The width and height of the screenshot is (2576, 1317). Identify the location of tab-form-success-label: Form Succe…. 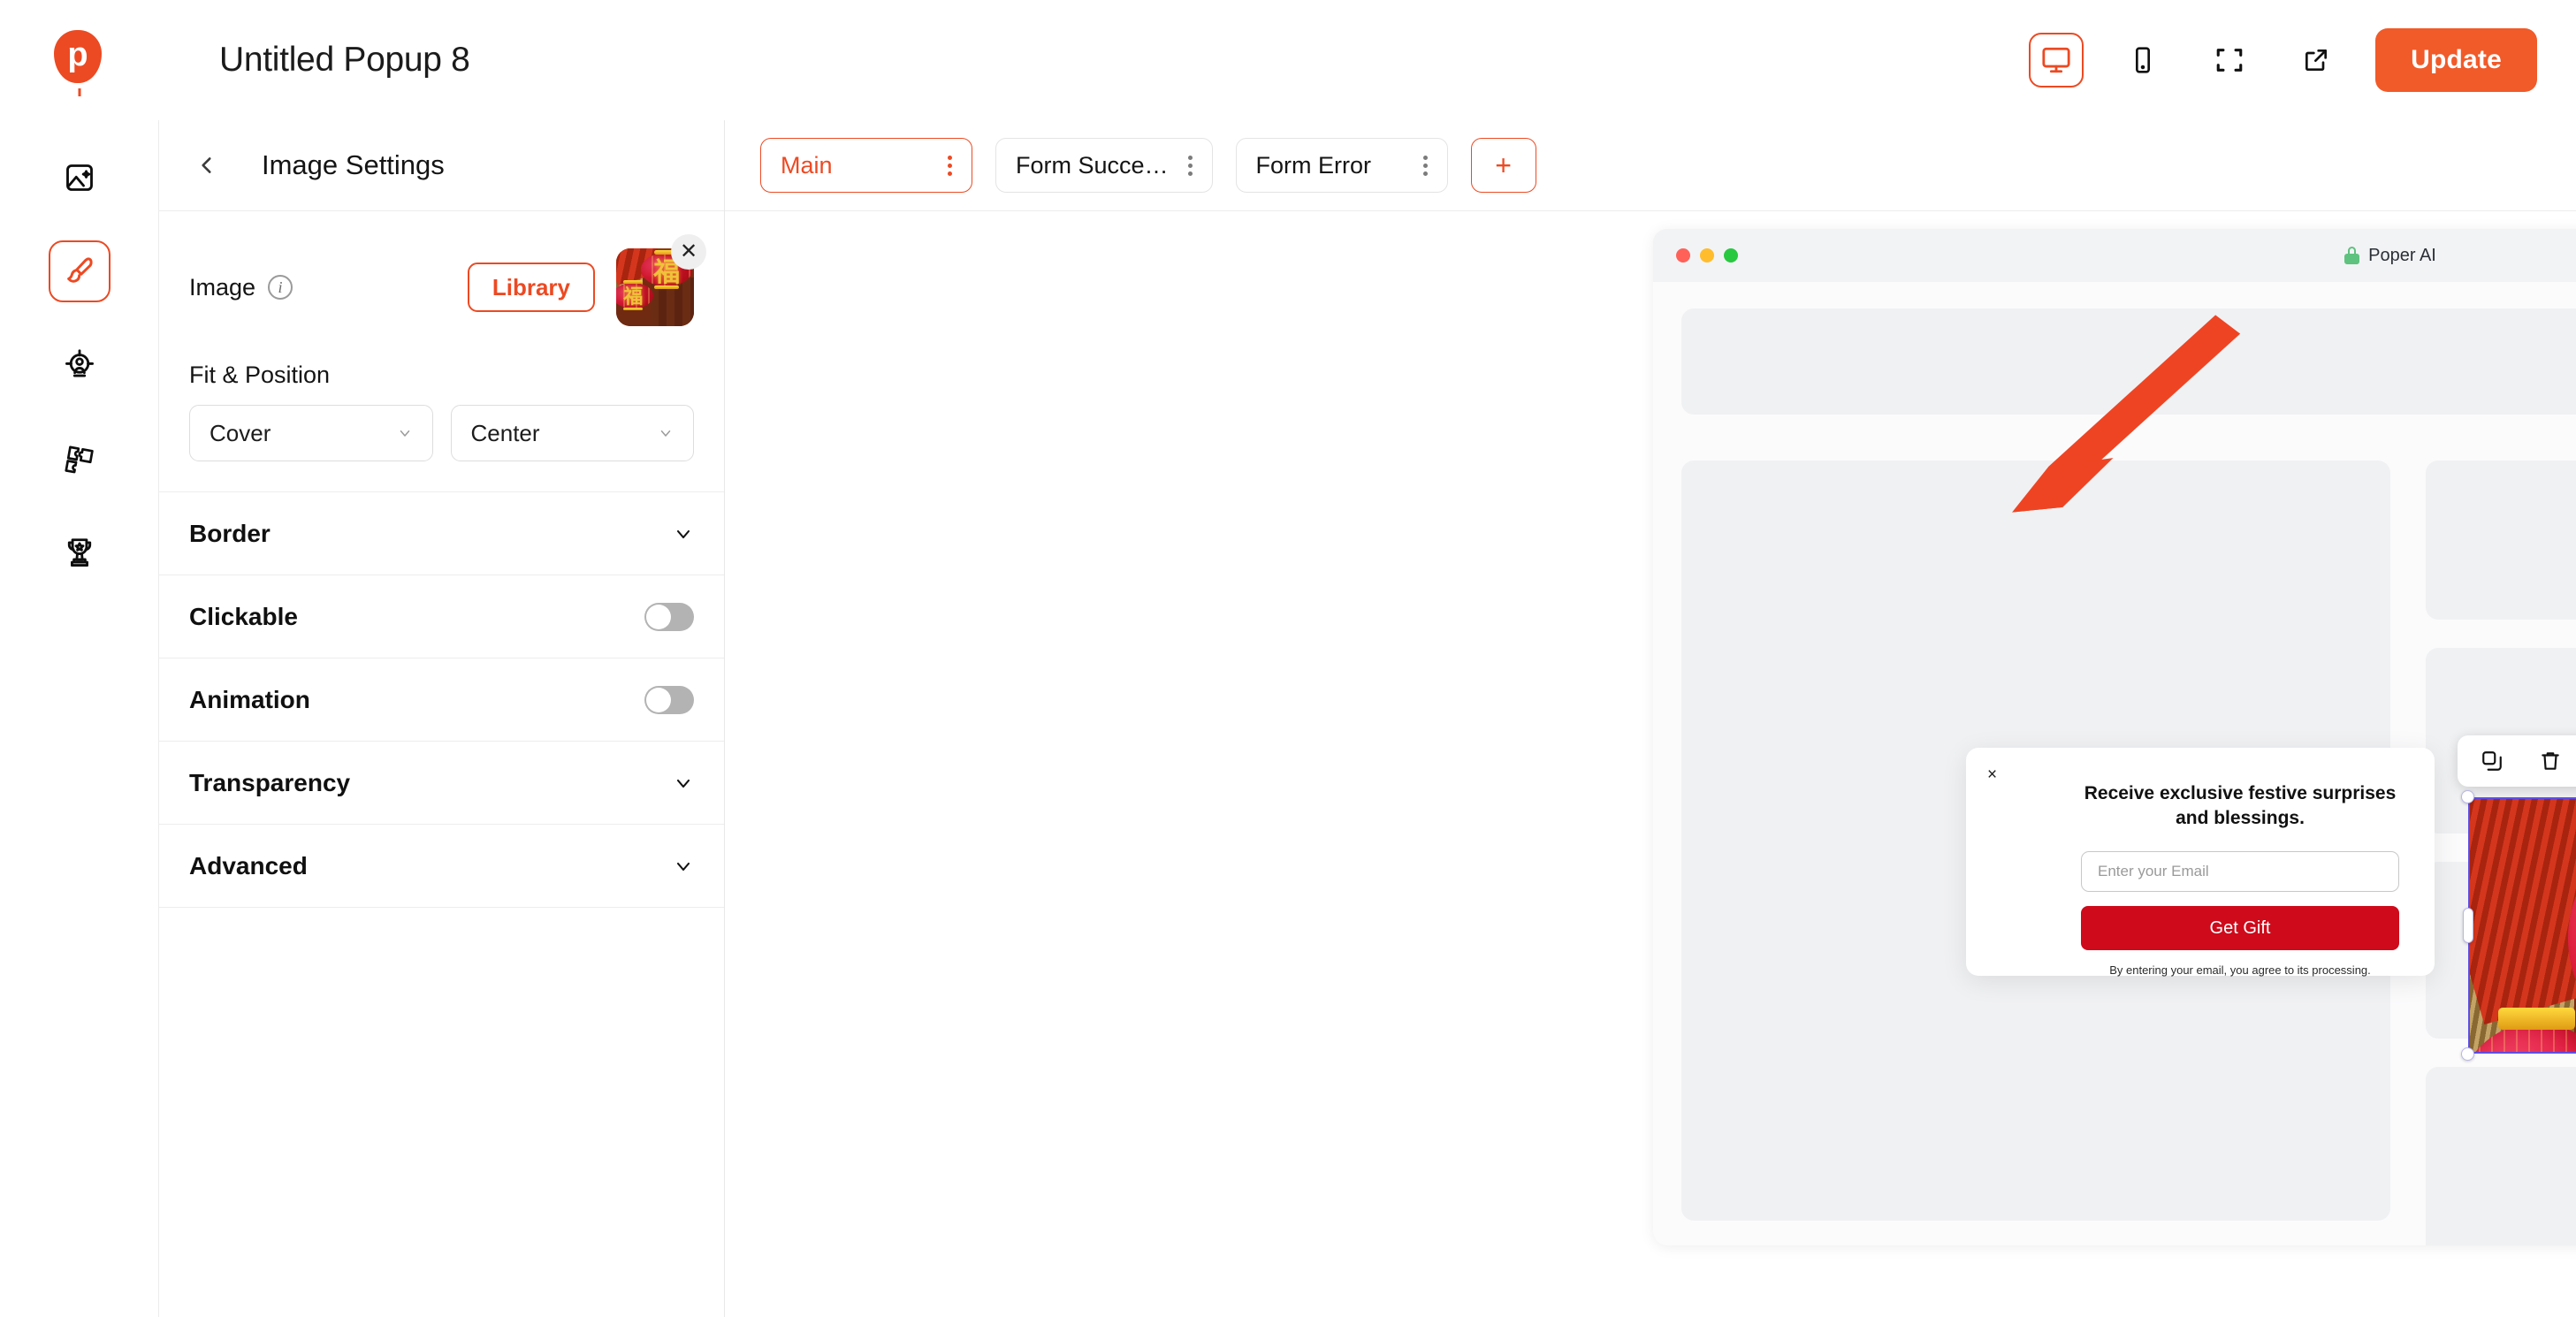
(1092, 165).